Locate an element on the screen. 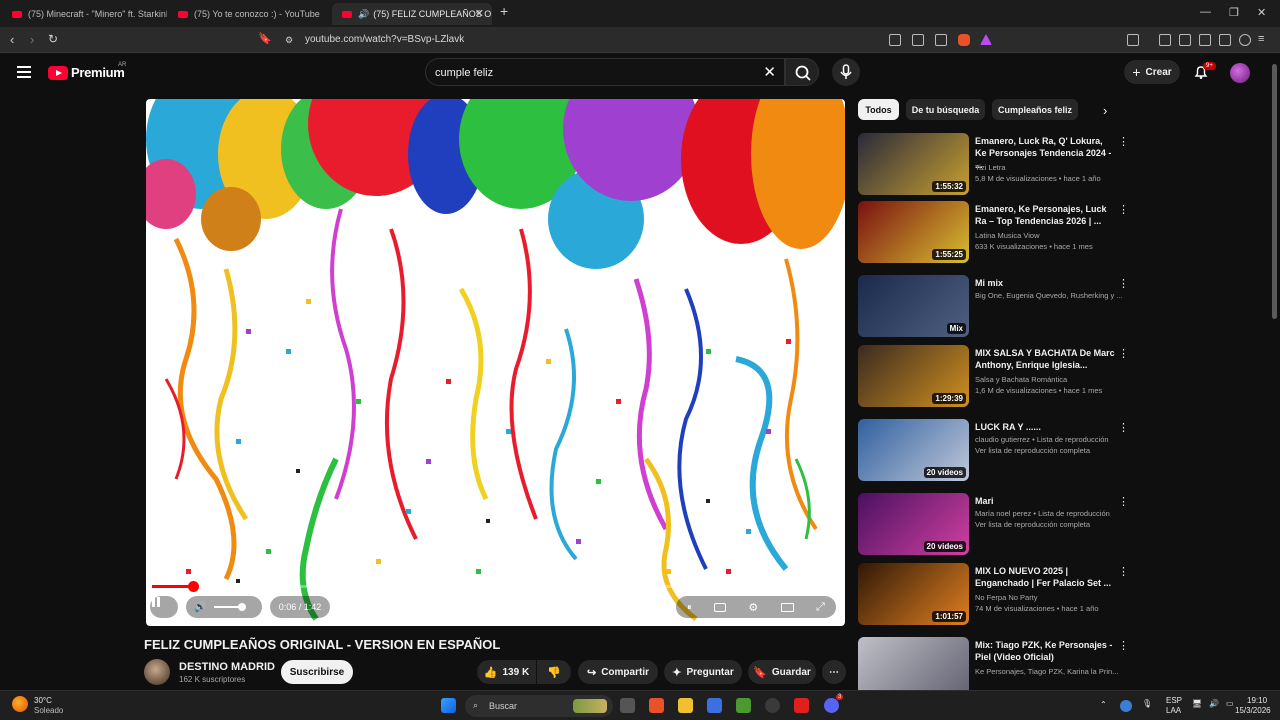 The width and height of the screenshot is (1280, 720). language-code: ESP is located at coordinates (1174, 700).